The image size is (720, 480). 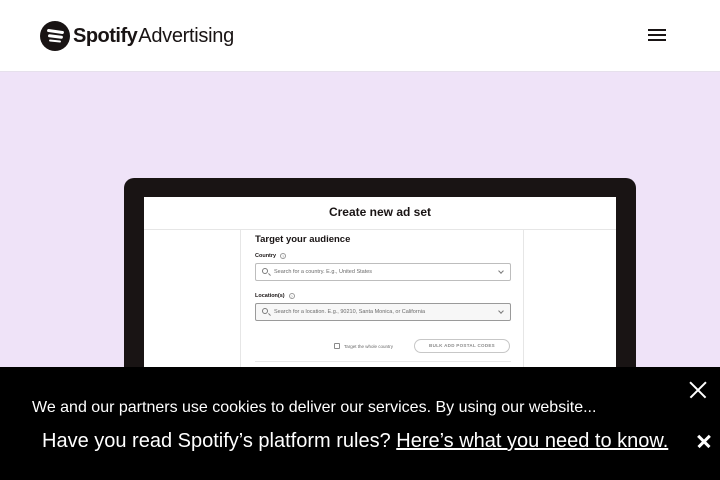 What do you see at coordinates (105, 35) in the screenshot?
I see `logo-brand-text: Spotify` at bounding box center [105, 35].